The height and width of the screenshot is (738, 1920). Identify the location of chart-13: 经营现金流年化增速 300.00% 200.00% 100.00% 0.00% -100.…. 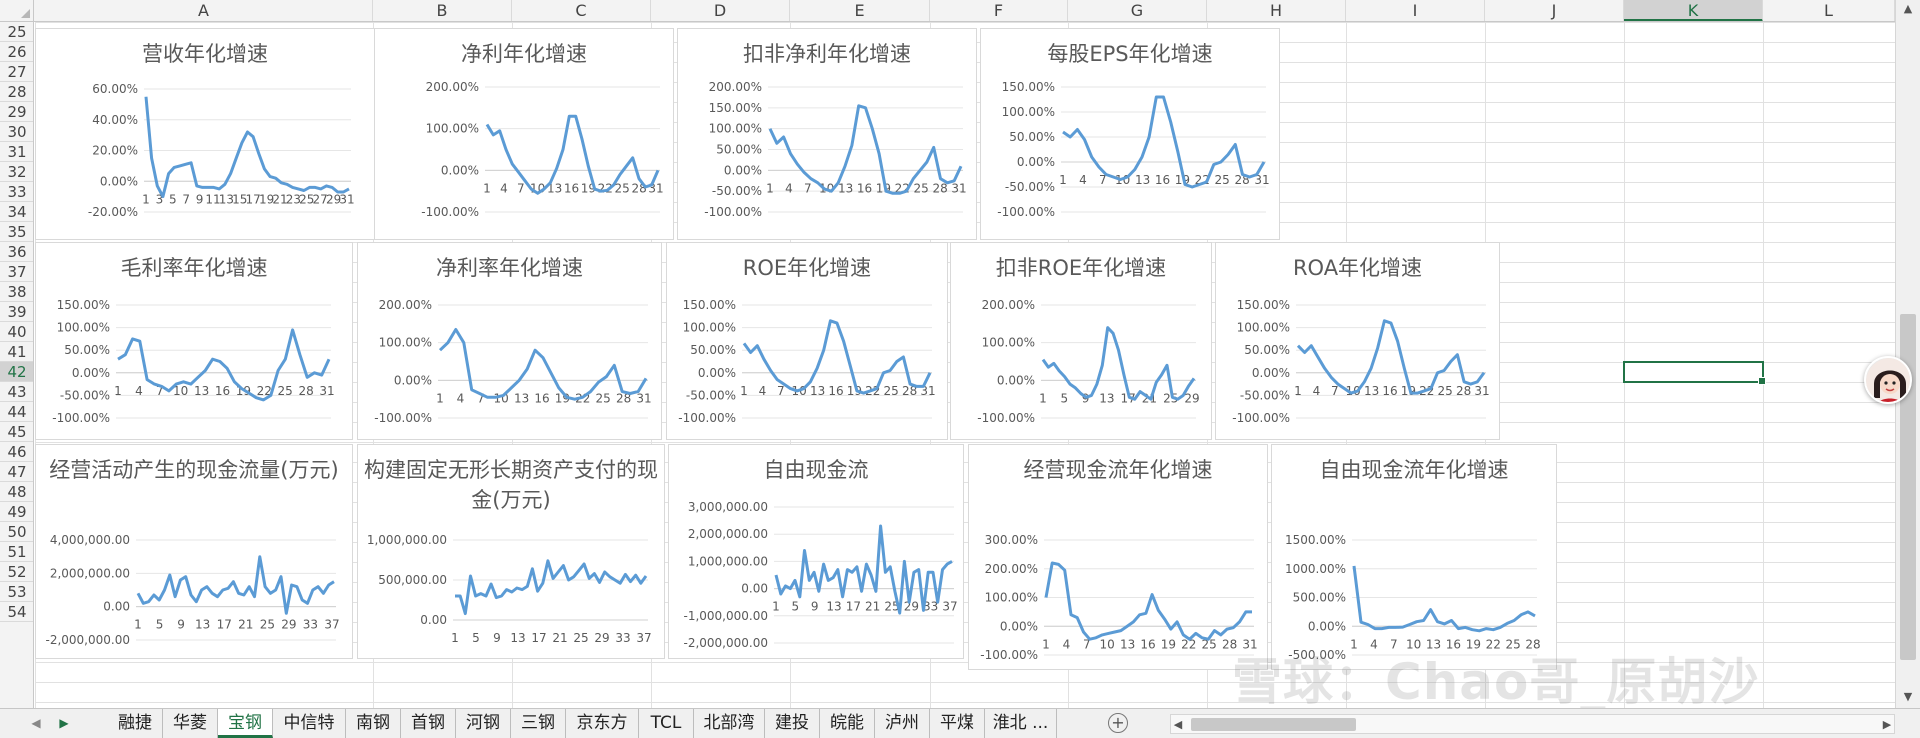
(1118, 557).